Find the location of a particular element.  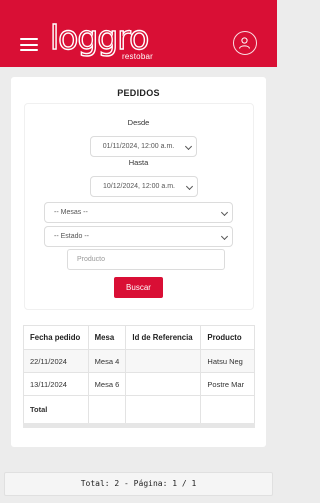

buscar-button: Buscar is located at coordinates (138, 287).